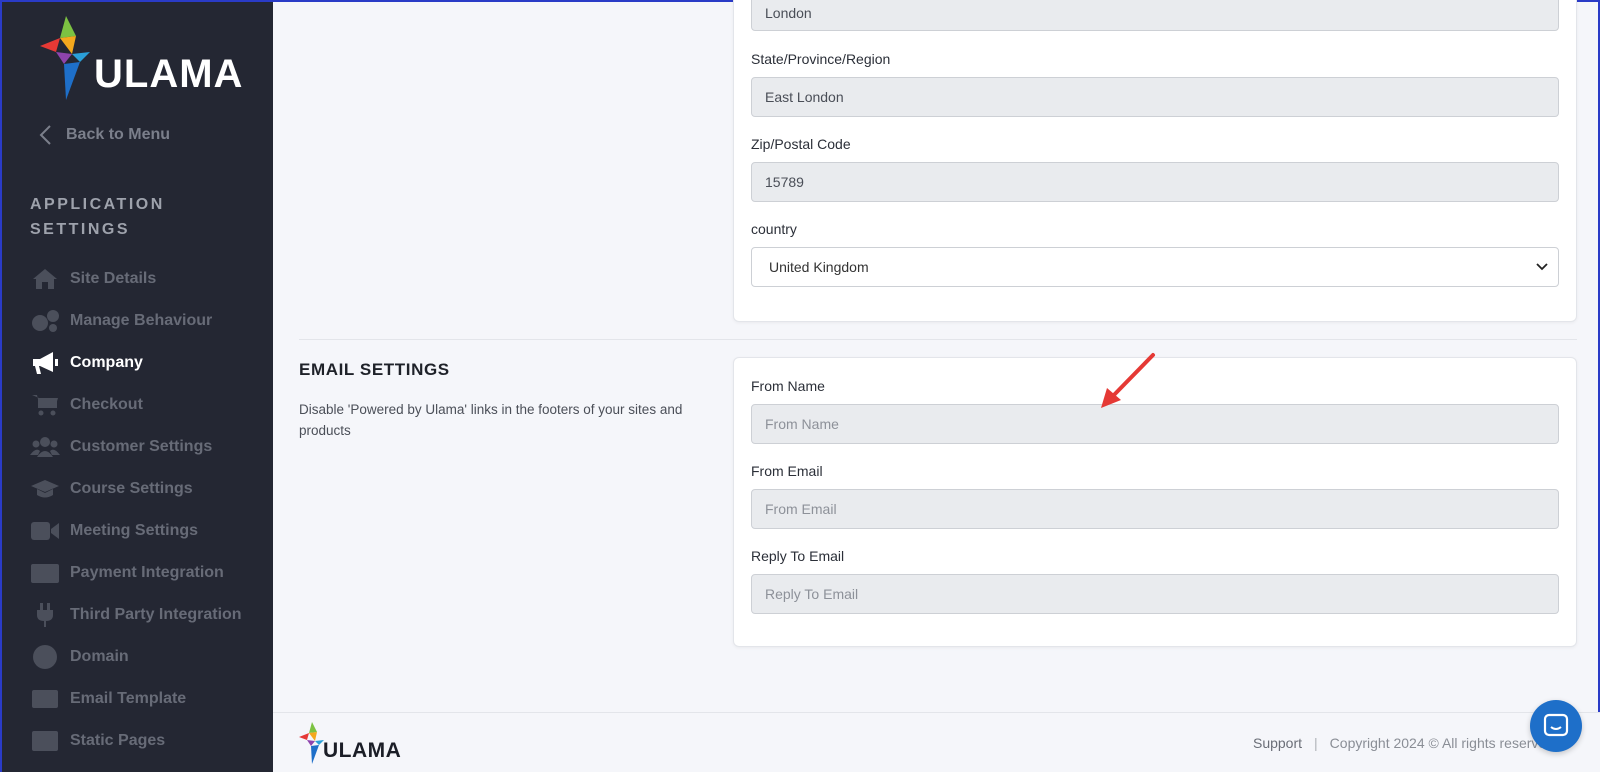  What do you see at coordinates (1155, 267) in the screenshot?
I see `country-select: United Kingdom` at bounding box center [1155, 267].